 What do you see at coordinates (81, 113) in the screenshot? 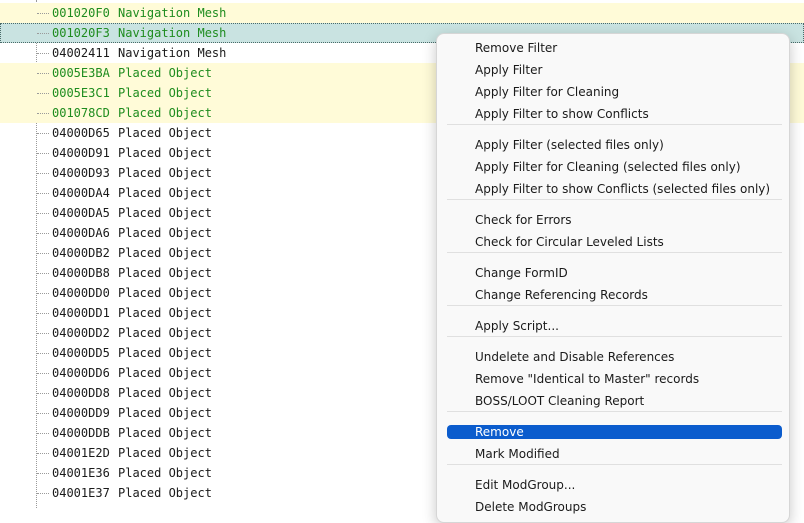
I see `form-id: 001078CD` at bounding box center [81, 113].